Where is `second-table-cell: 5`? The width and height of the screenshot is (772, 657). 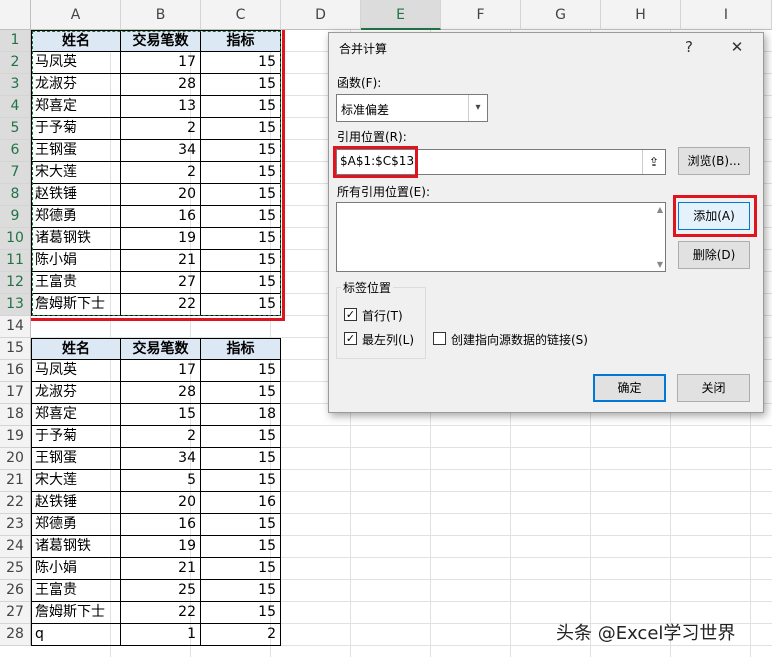
second-table-cell: 5 is located at coordinates (161, 481).